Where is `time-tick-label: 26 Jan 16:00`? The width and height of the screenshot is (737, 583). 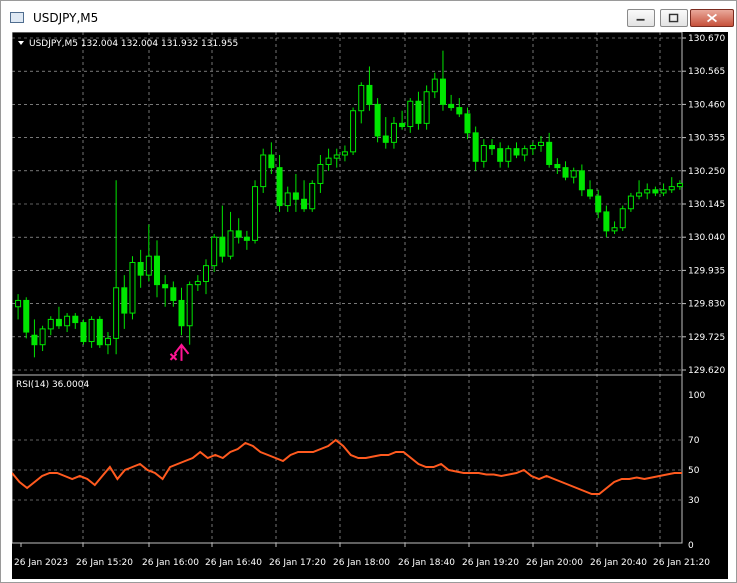
time-tick-label: 26 Jan 16:00 is located at coordinates (170, 563).